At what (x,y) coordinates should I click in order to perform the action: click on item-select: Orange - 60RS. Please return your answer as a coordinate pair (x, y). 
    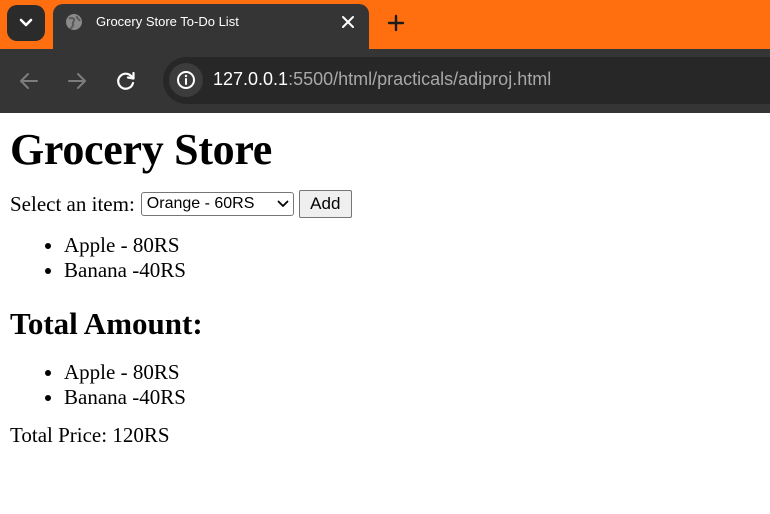
    Looking at the image, I should click on (217, 204).